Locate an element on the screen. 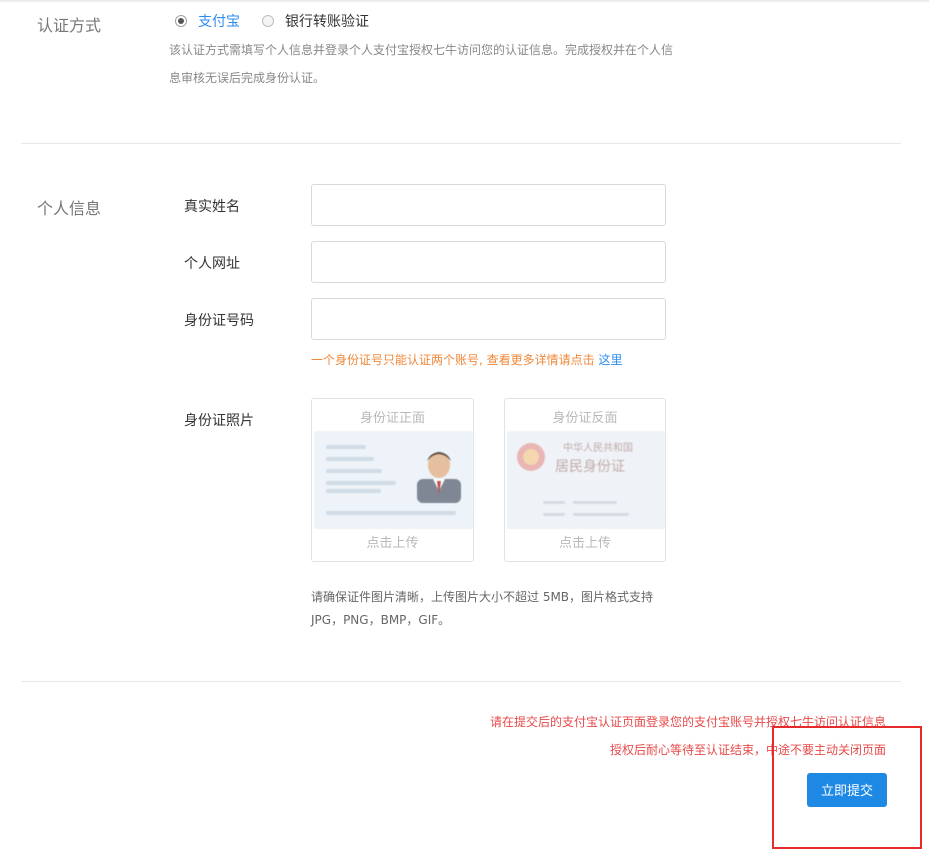 The width and height of the screenshot is (929, 858). id-front-image is located at coordinates (393, 480).